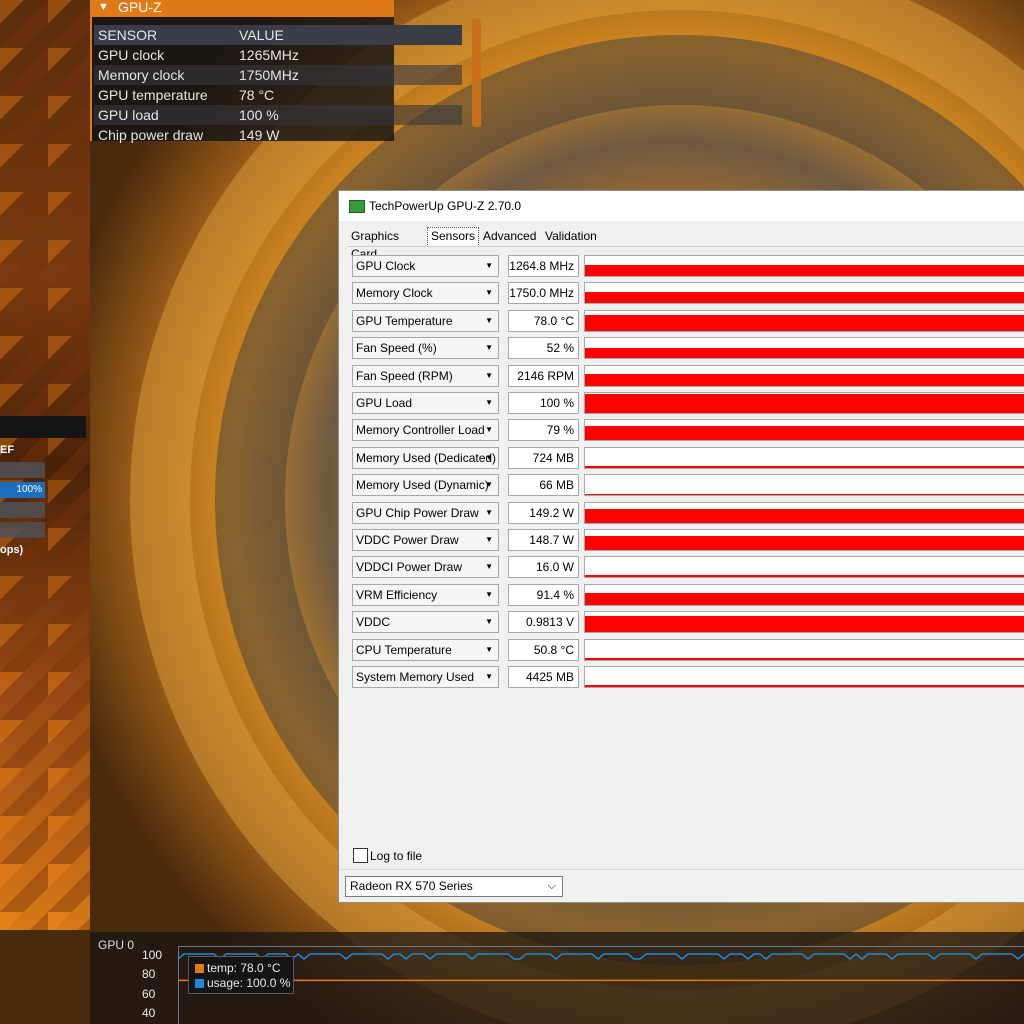  What do you see at coordinates (103, 7) in the screenshot?
I see `collapse-triangle-icon: ▼` at bounding box center [103, 7].